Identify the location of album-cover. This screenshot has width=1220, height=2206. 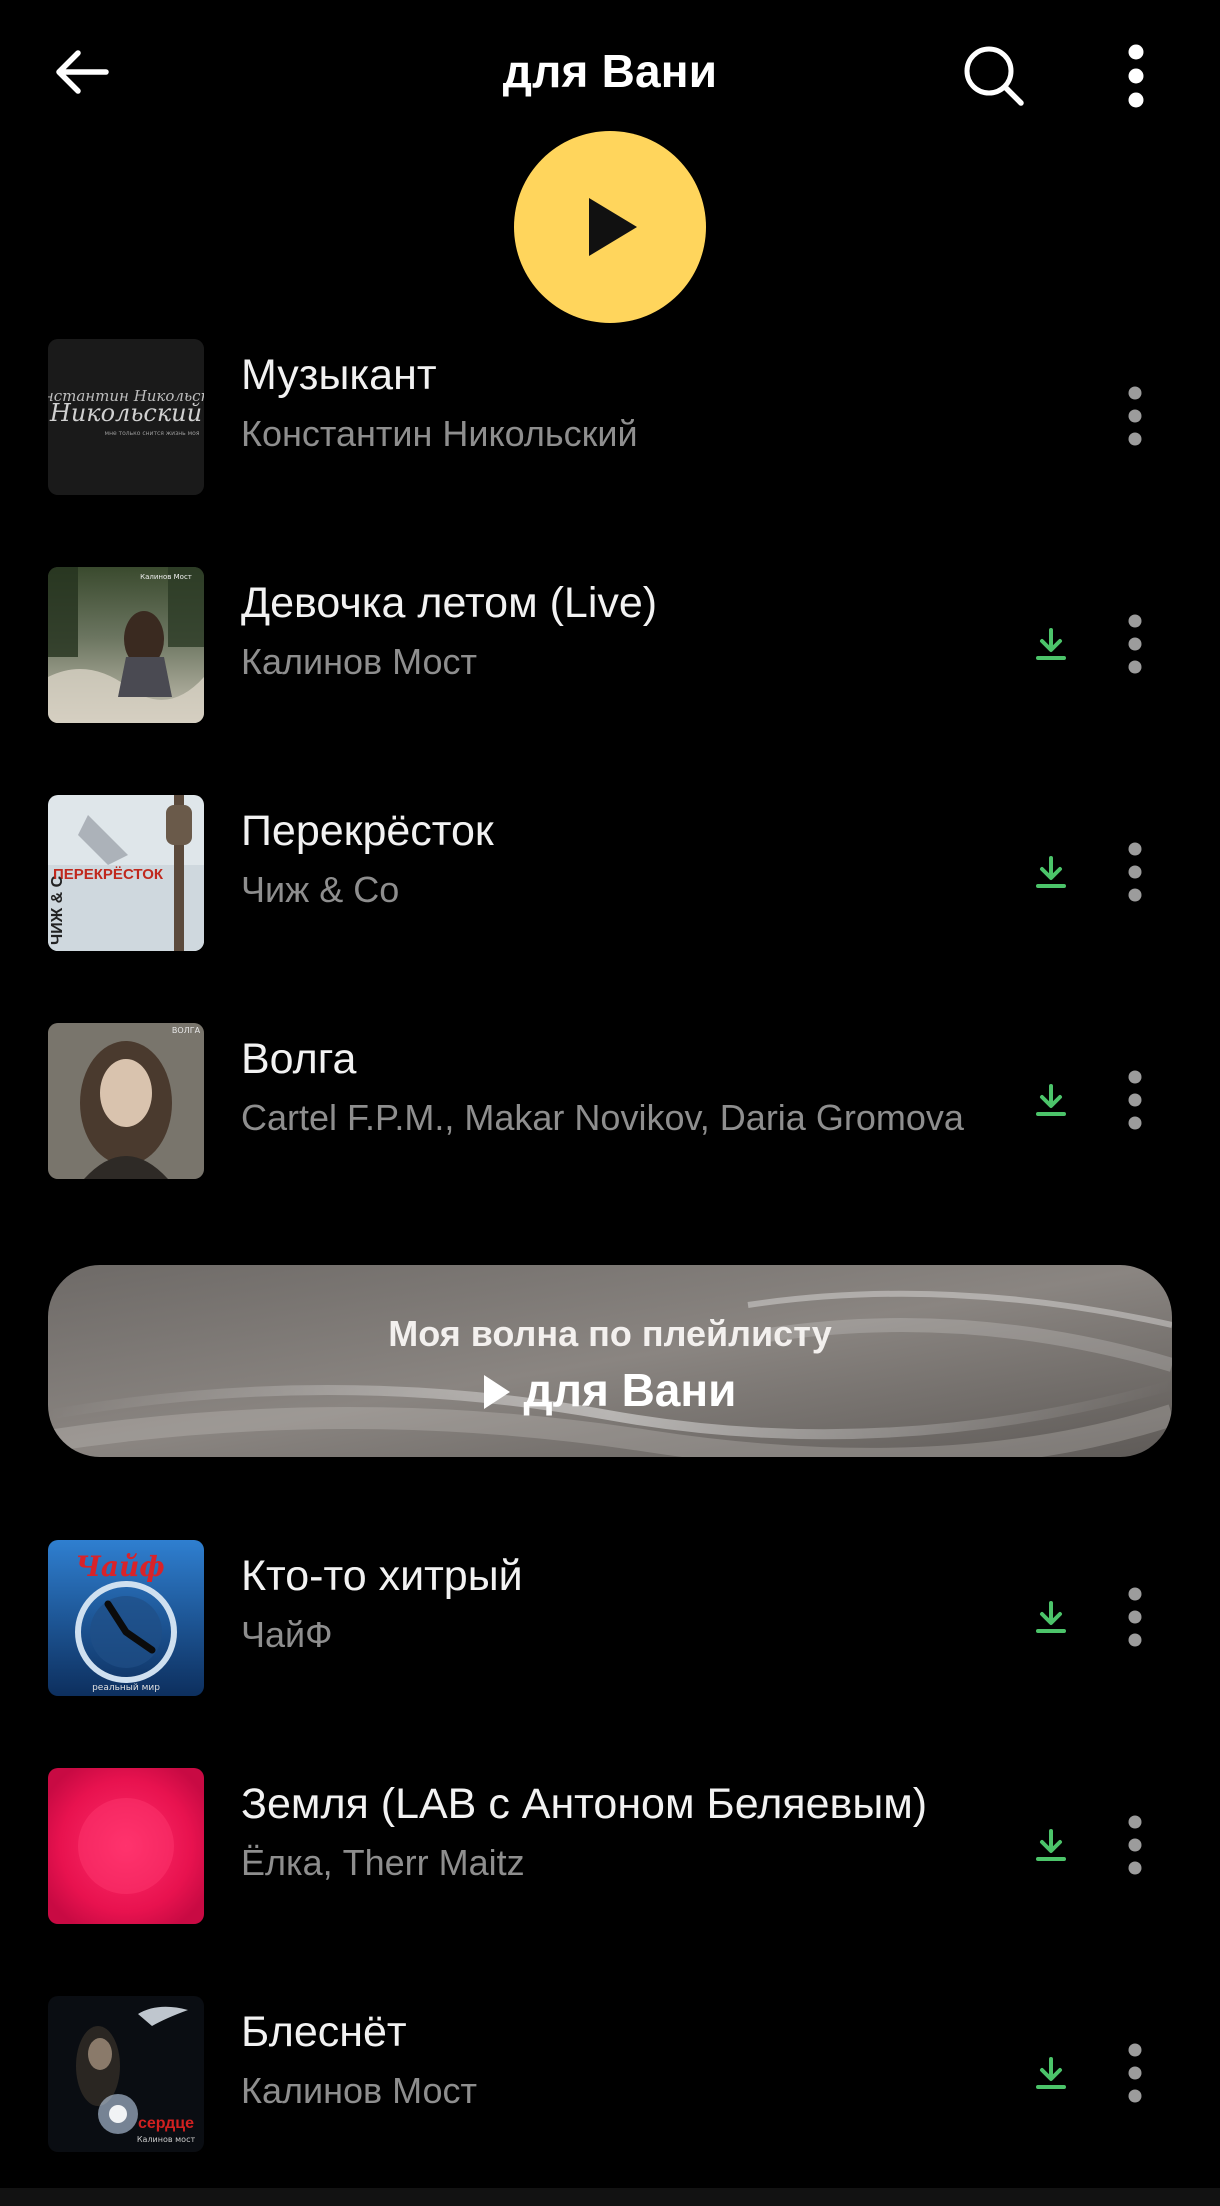
(126, 1846).